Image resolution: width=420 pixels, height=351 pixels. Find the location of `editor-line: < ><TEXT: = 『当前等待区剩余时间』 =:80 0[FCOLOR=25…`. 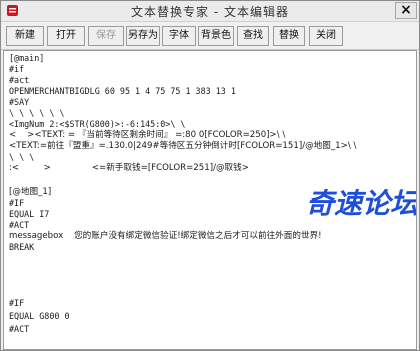

editor-line: < ><TEXT: = 『当前等待区剩余时间』 =:80 0[FCOLOR=25… is located at coordinates (147, 135).